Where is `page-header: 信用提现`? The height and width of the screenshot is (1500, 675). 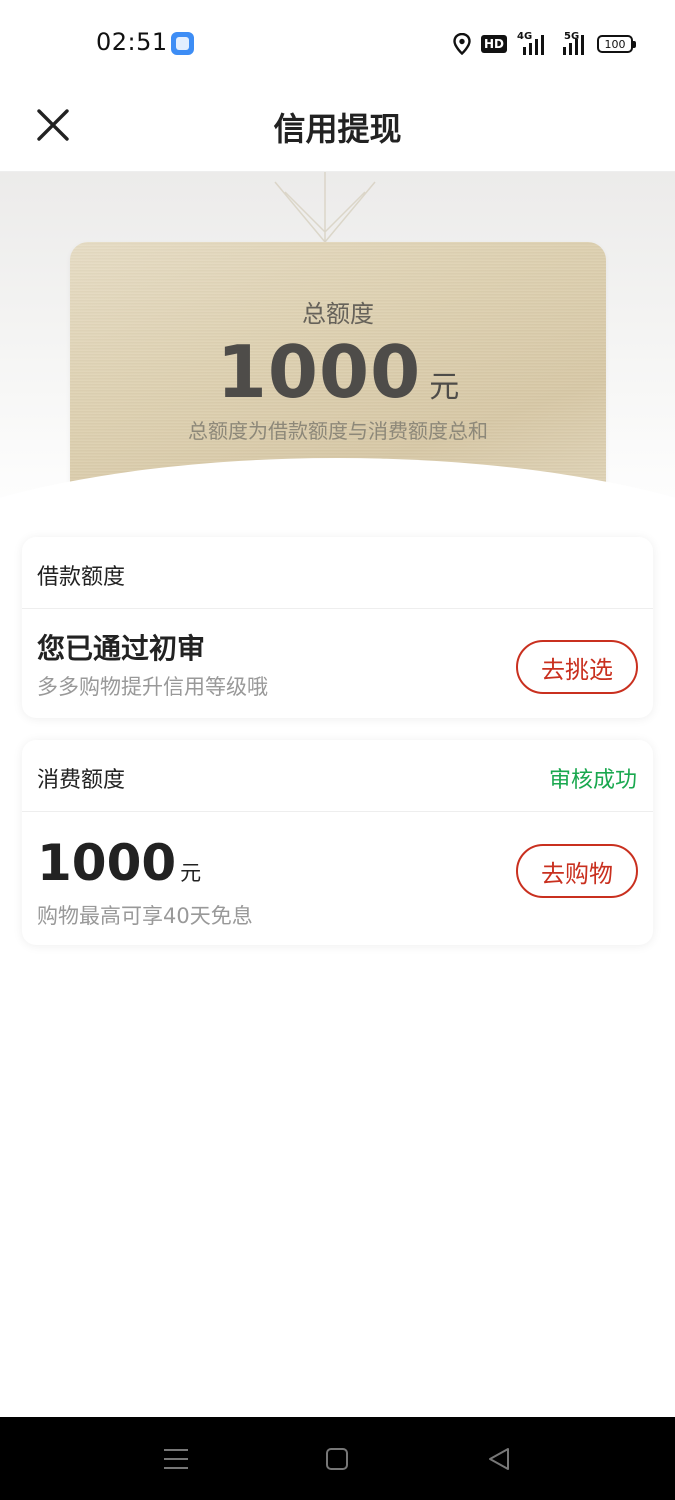 page-header: 信用提现 is located at coordinates (337, 129).